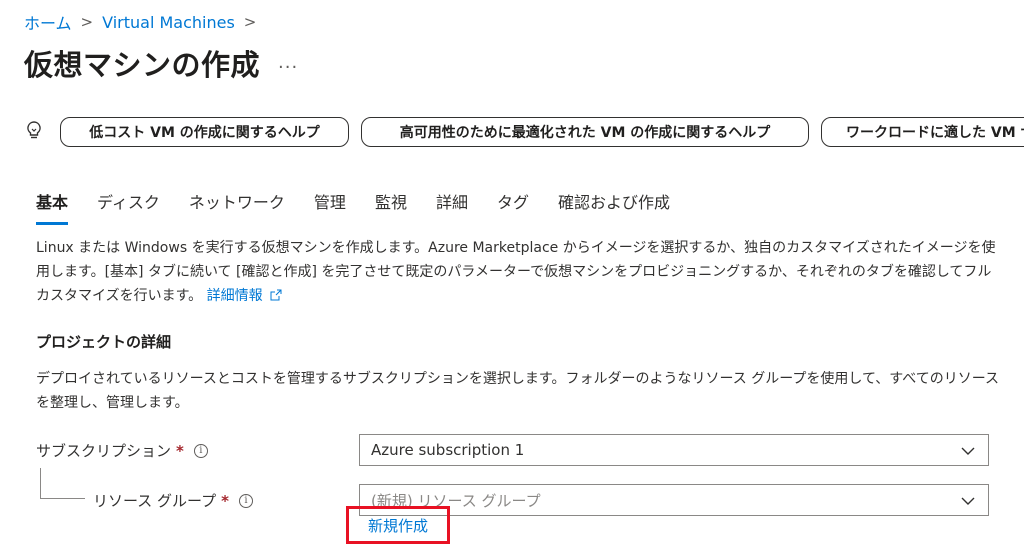 This screenshot has height=549, width=1024. I want to click on breadcrumb: ホーム > Virtual Machines >, so click(144, 22).